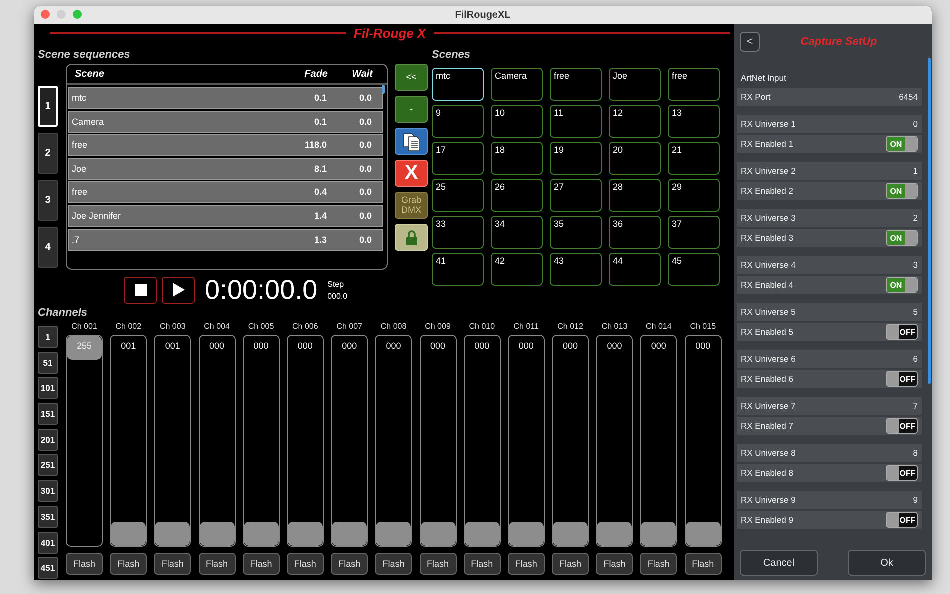 The image size is (950, 594). Describe the element at coordinates (411, 109) in the screenshot. I see `tool-button: -` at that location.